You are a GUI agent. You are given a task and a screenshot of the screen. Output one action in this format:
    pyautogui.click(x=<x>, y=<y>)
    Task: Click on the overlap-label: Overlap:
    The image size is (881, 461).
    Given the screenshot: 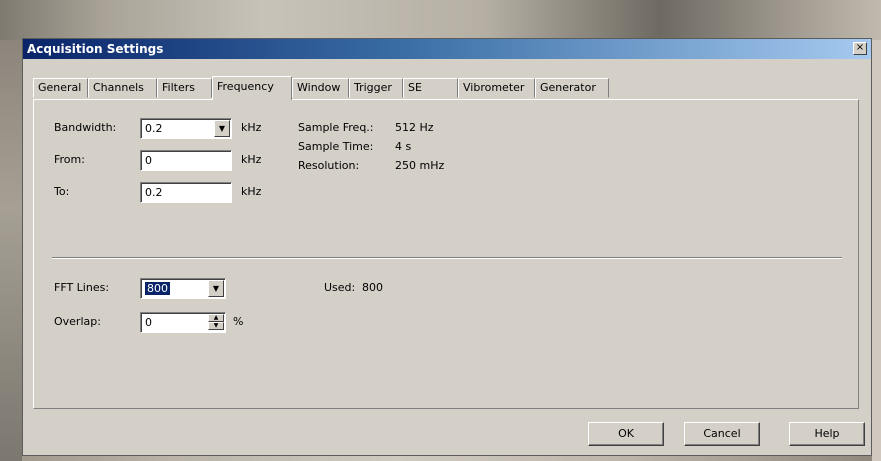 What is the action you would take?
    pyautogui.click(x=77, y=321)
    